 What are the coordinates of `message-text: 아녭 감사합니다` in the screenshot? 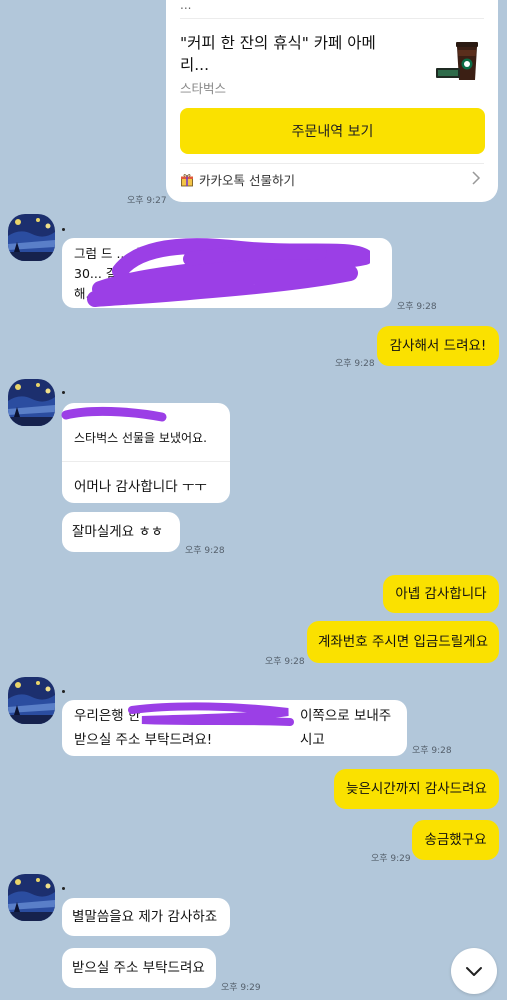 It's located at (441, 594).